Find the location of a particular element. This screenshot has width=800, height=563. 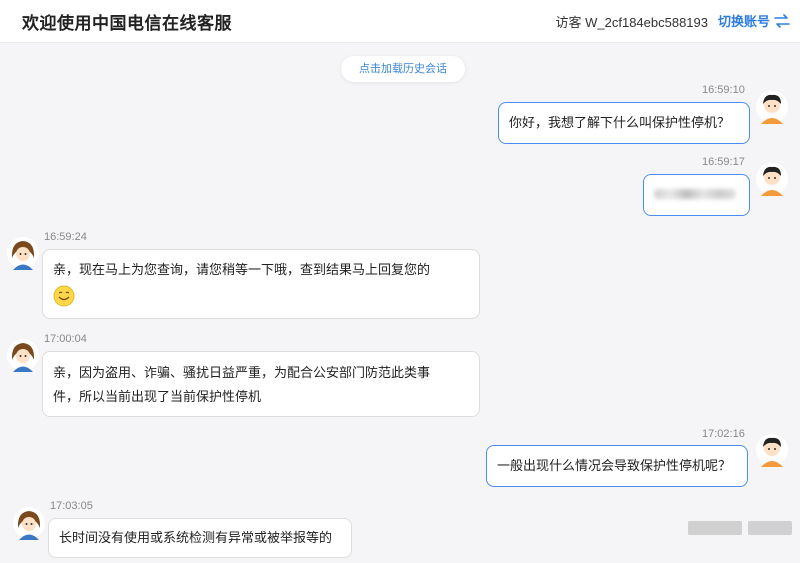

swap-arrows-icon is located at coordinates (782, 20).